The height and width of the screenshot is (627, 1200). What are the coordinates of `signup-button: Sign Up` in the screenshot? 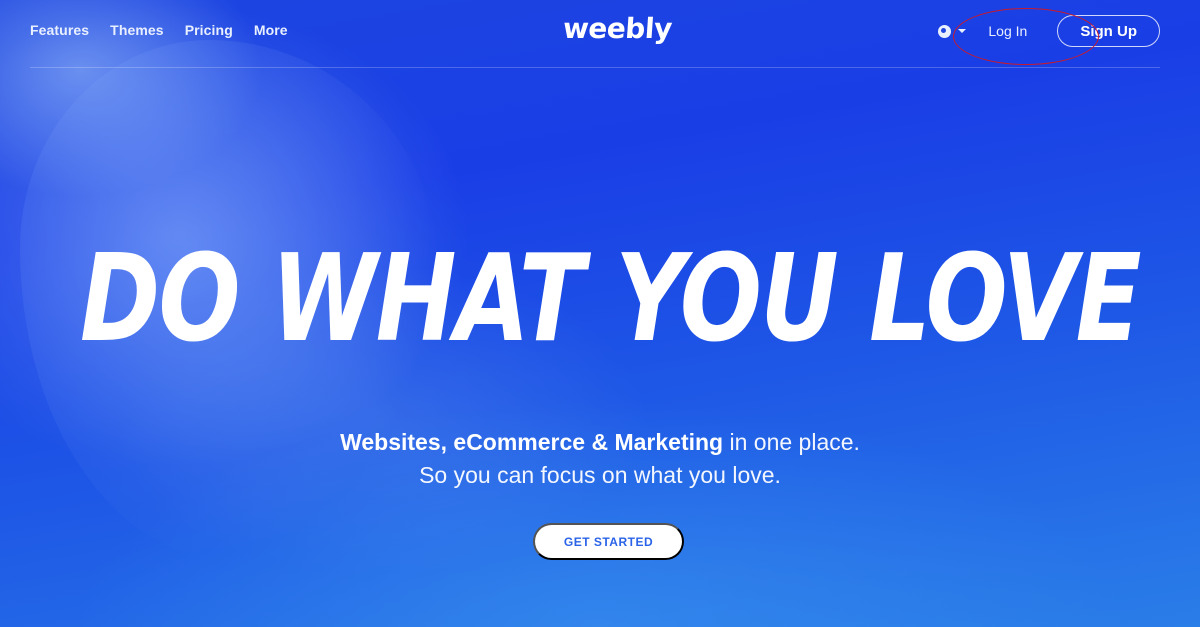 It's located at (1108, 31).